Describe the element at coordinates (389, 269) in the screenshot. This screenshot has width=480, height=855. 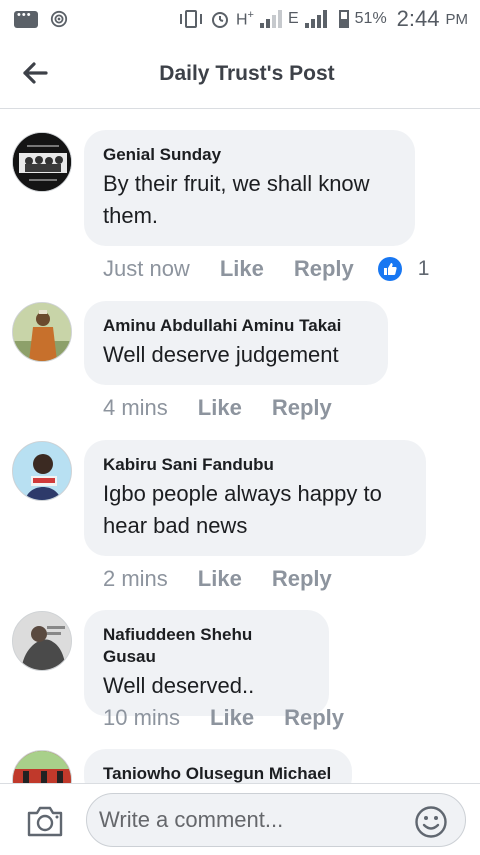
I see `thumbs-up-icon` at that location.